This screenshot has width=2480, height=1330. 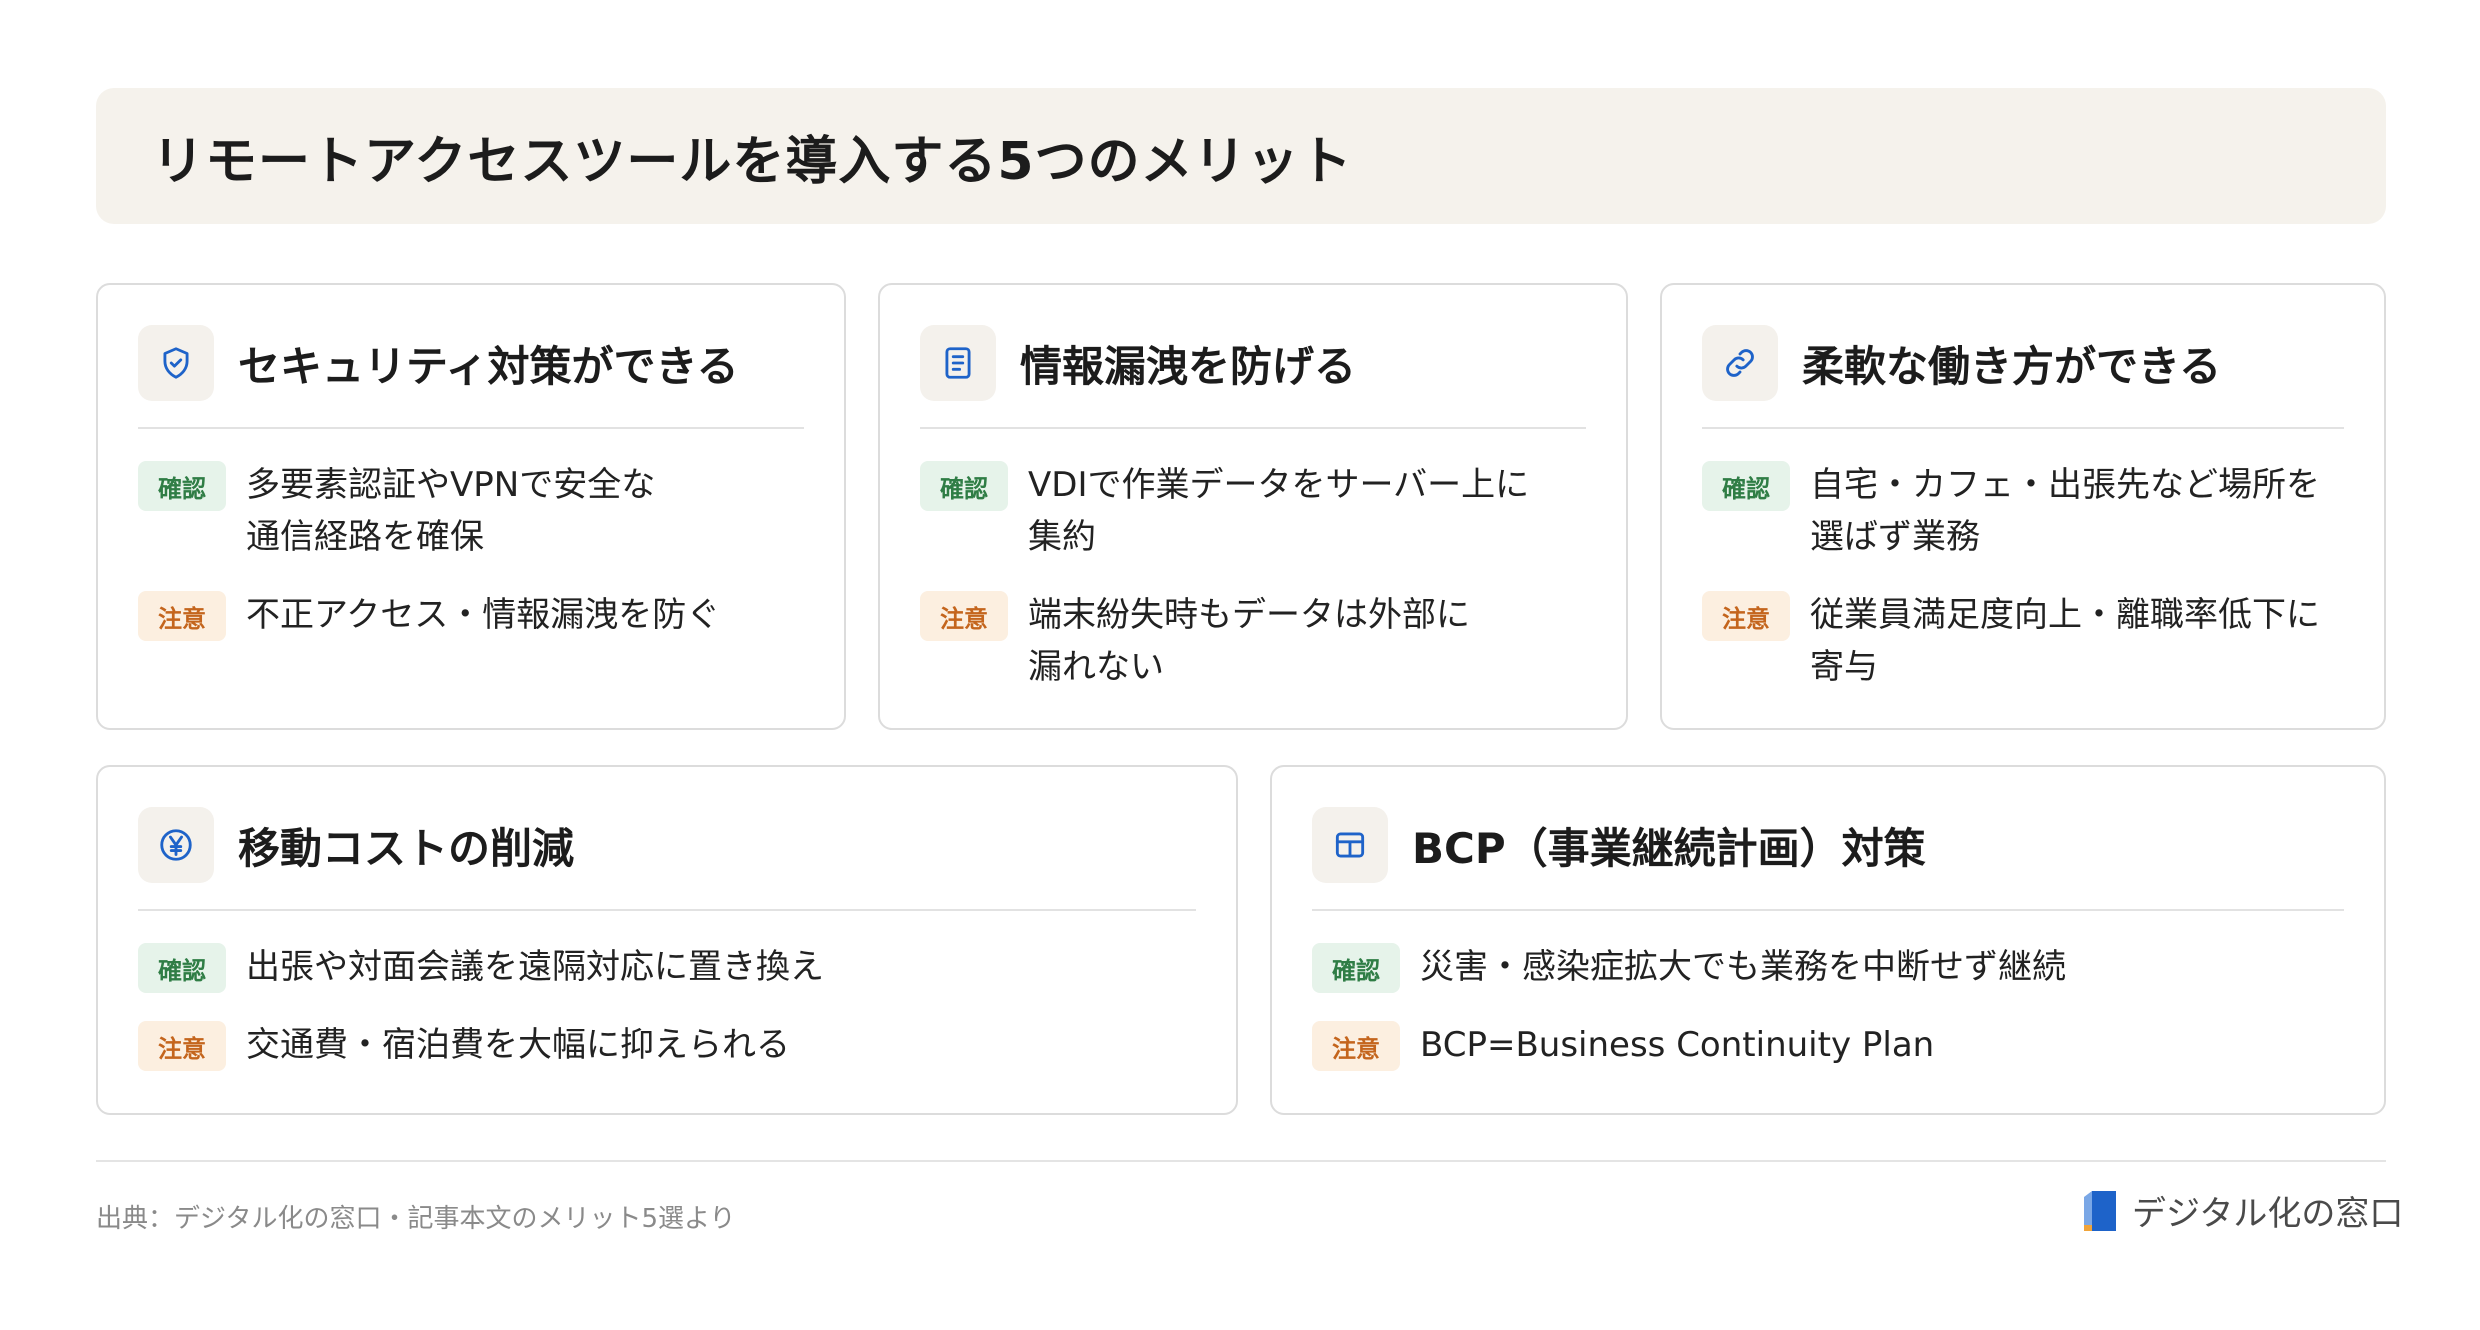 I want to click on confirm-text: VDIで作業データをサーバー上に 集約, so click(x=1279, y=511).